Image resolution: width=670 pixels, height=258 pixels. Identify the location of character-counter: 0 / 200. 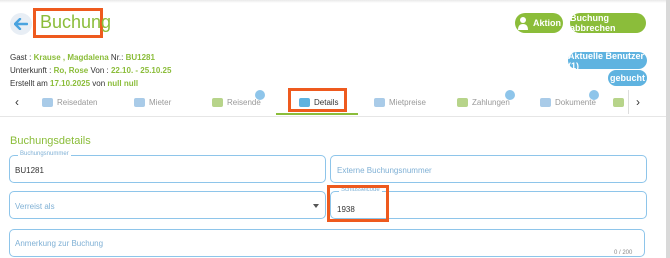
(623, 253).